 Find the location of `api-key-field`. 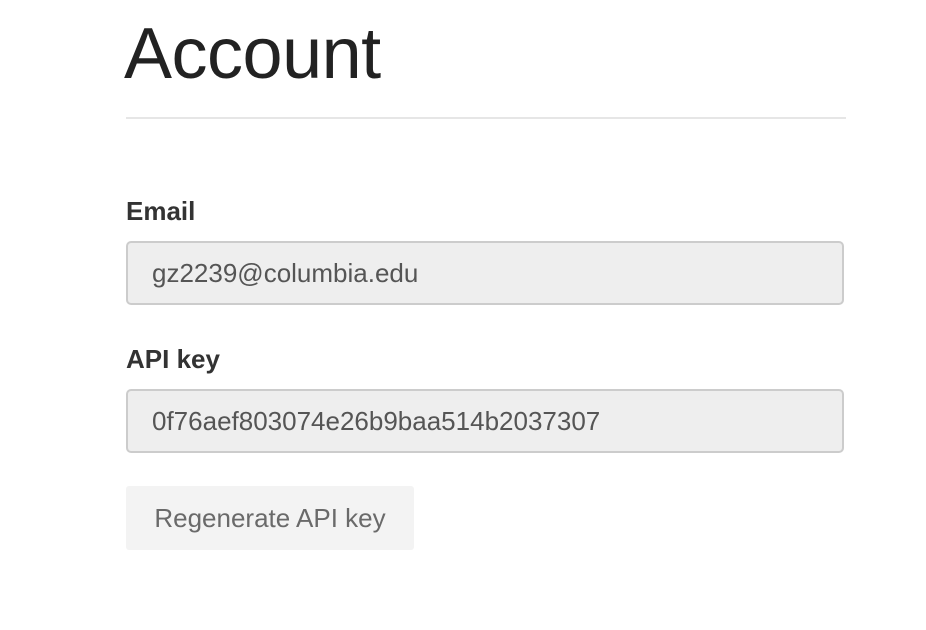

api-key-field is located at coordinates (485, 421).